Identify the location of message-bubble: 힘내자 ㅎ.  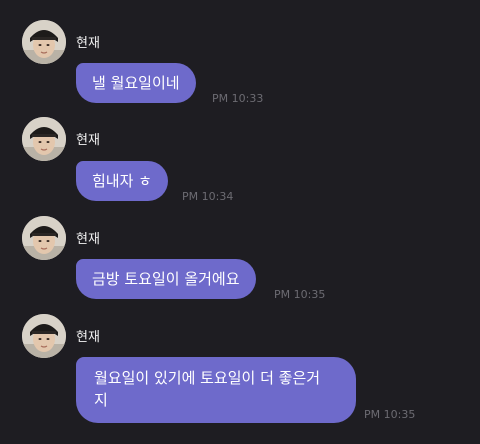
(122, 181).